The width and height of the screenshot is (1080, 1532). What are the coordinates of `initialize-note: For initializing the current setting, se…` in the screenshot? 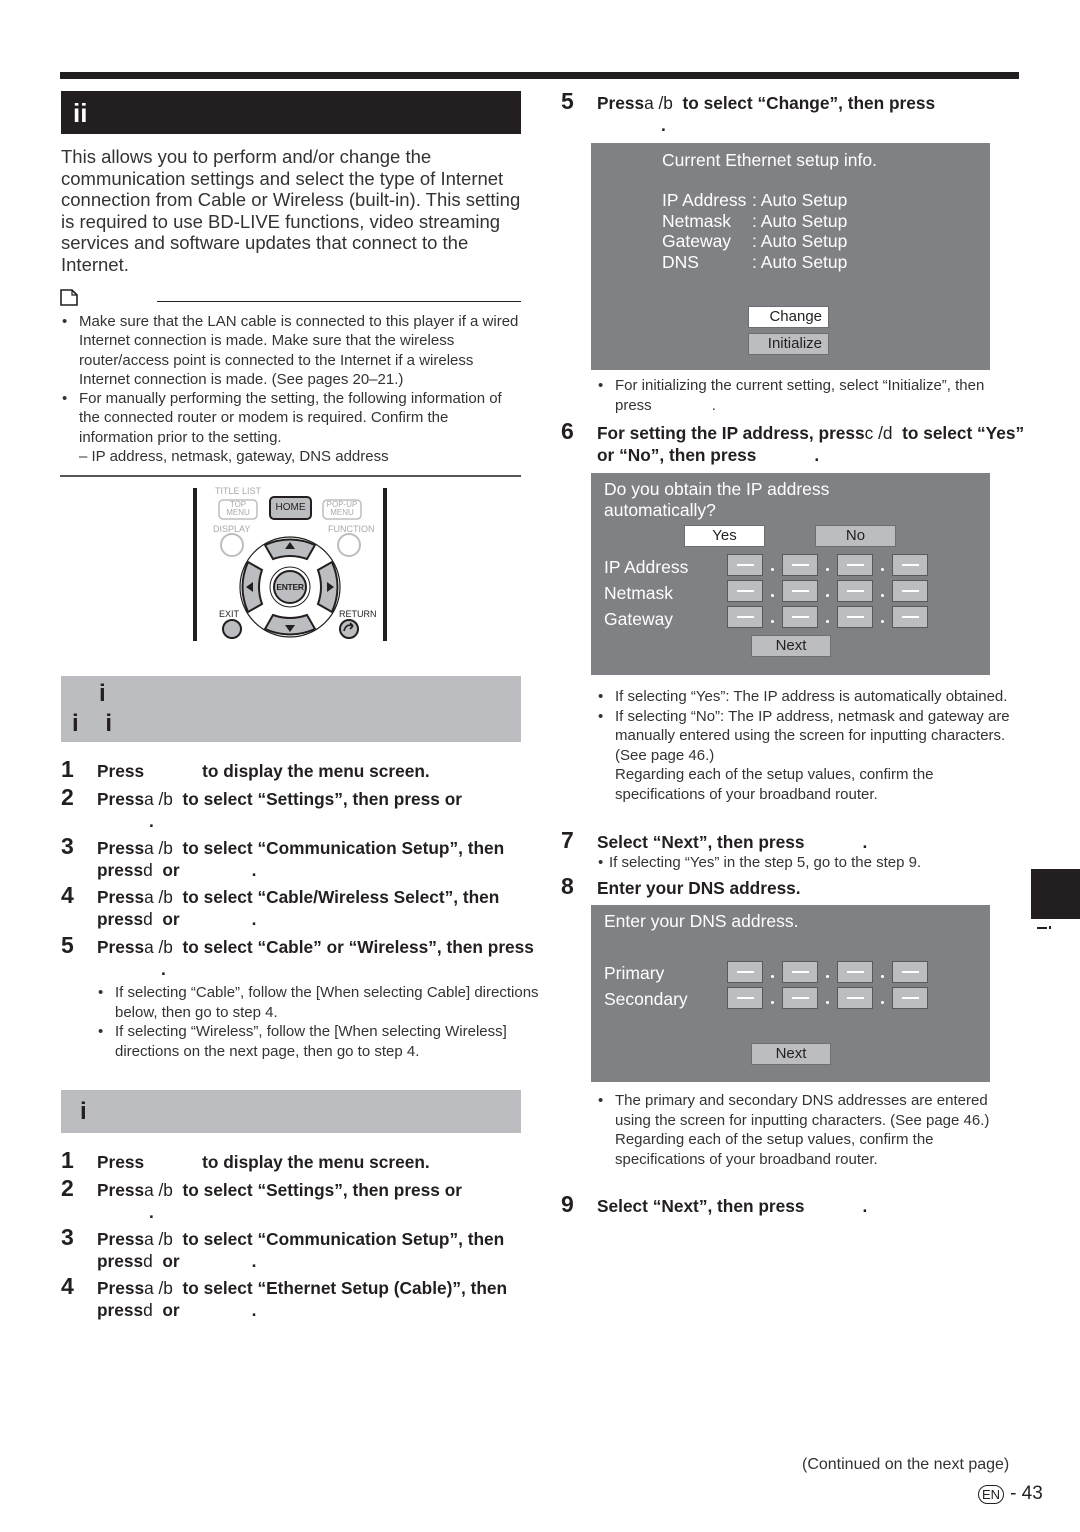 It's located at (802, 395).